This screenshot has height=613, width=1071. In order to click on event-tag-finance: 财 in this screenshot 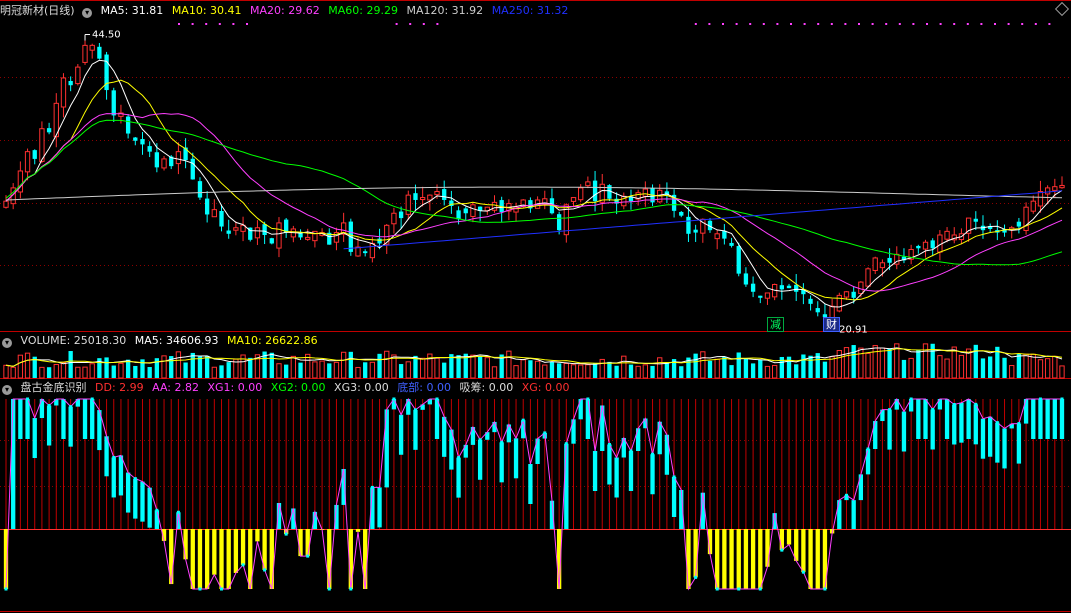, I will do `click(831, 324)`.